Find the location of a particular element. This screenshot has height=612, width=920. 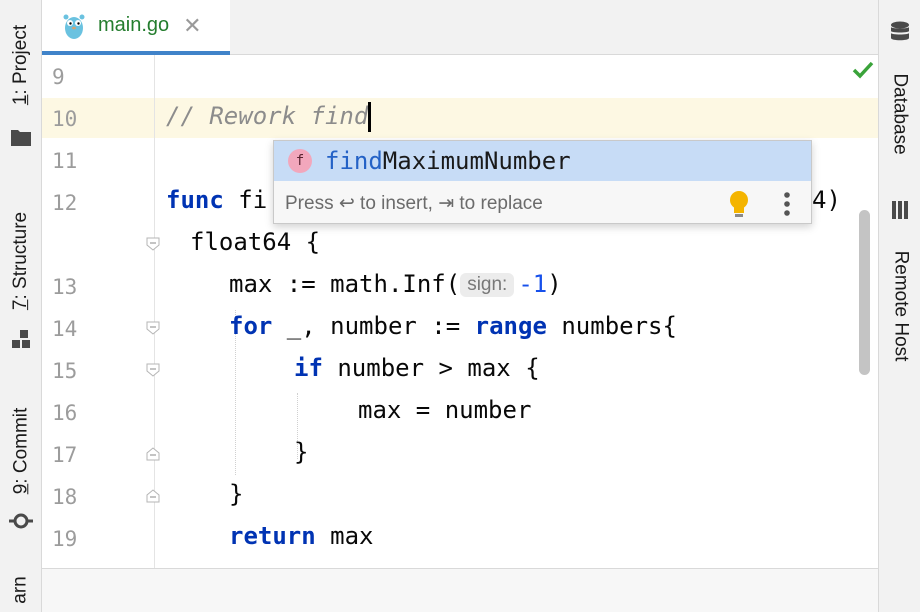

gutter: 9 10 11 12 13 14 15 16 17 18 19 is located at coordinates (98, 311).